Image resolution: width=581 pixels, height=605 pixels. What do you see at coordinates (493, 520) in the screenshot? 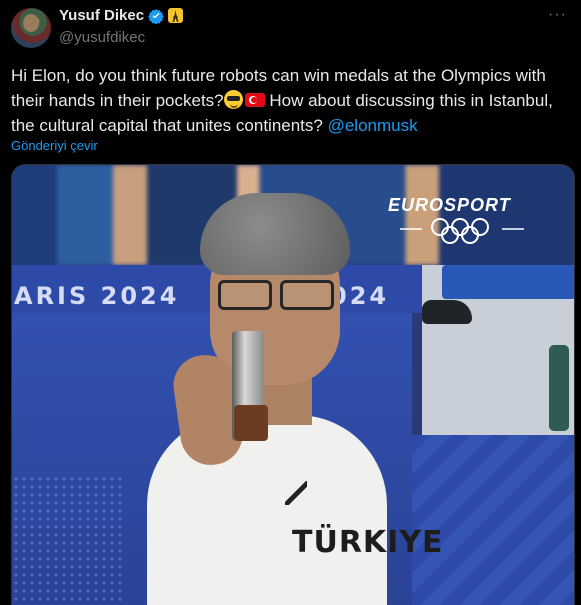
I see `venue-panel-right` at bounding box center [493, 520].